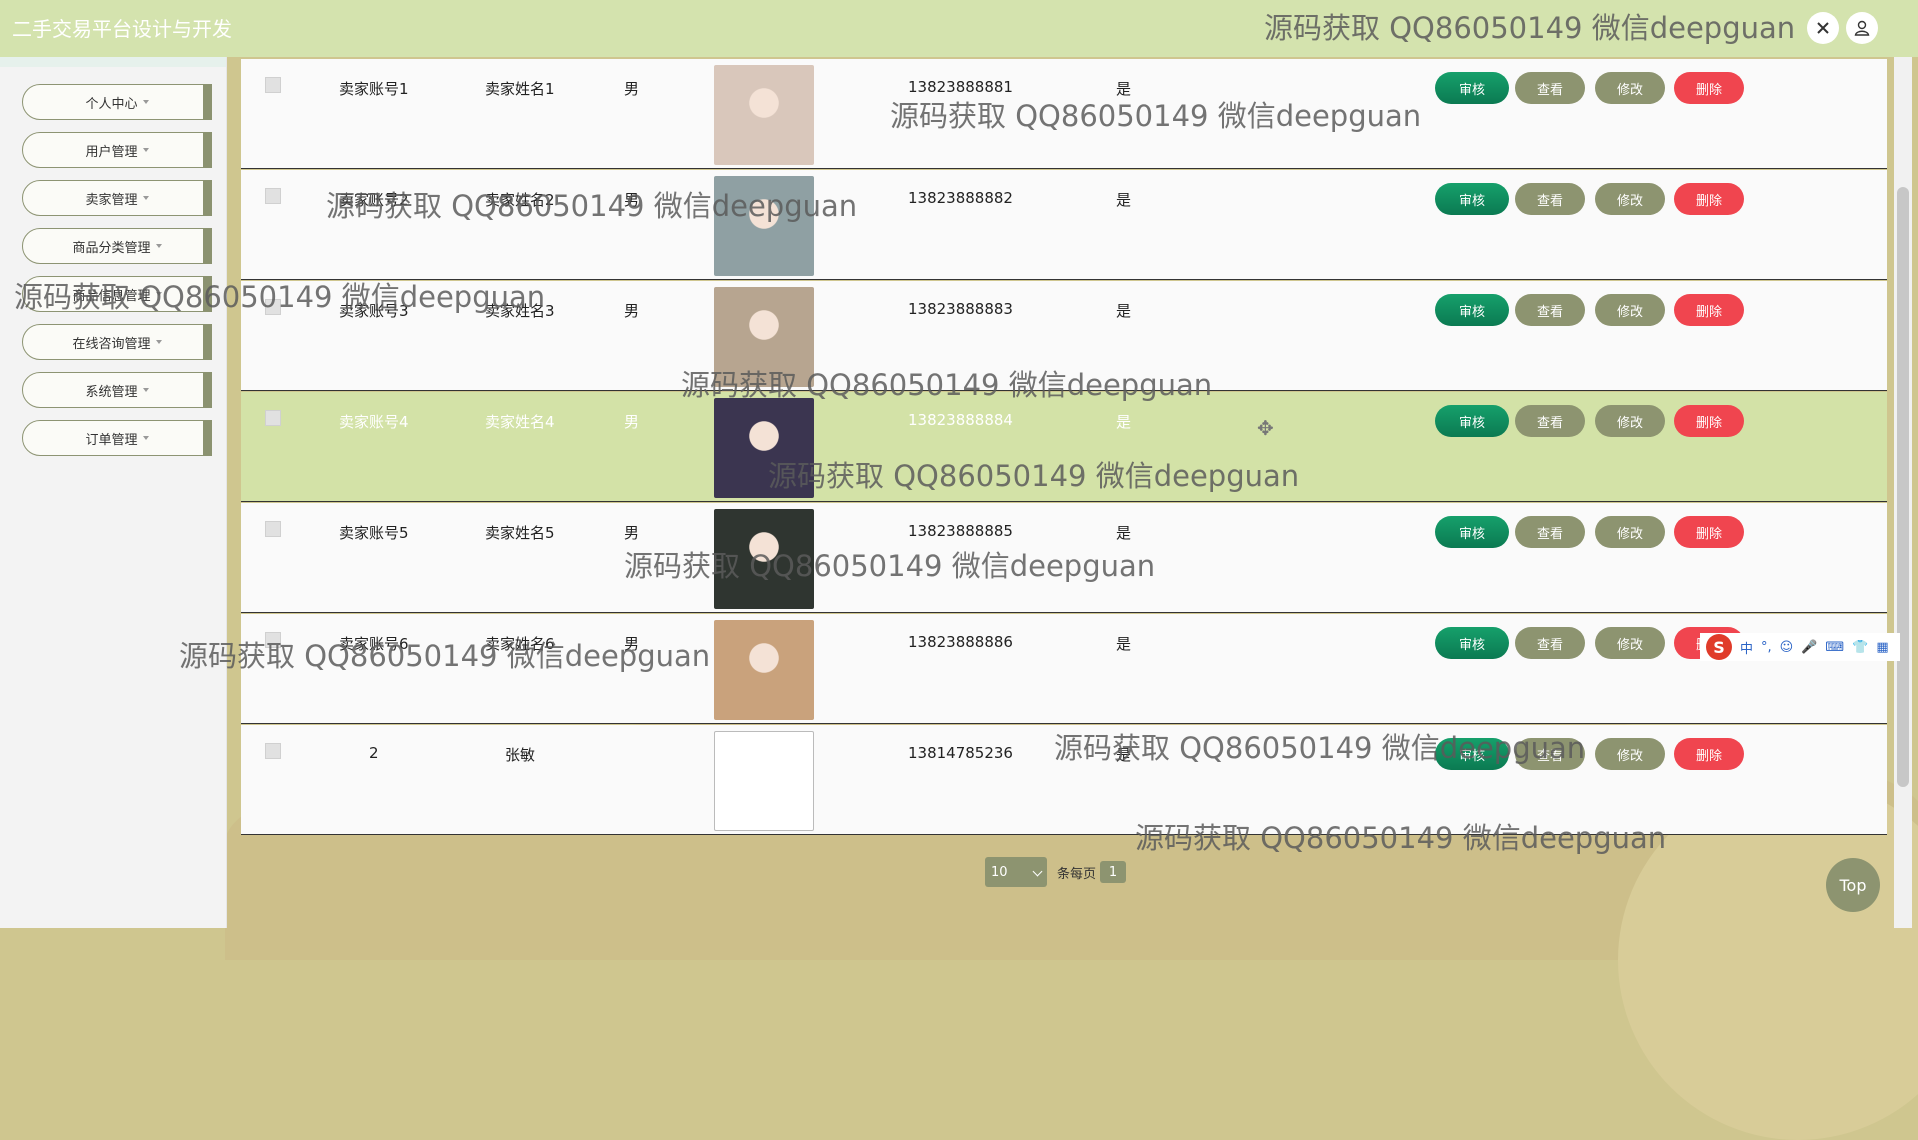 This screenshot has width=1918, height=1140. What do you see at coordinates (1719, 647) in the screenshot?
I see `sogou-logo-icon: S` at bounding box center [1719, 647].